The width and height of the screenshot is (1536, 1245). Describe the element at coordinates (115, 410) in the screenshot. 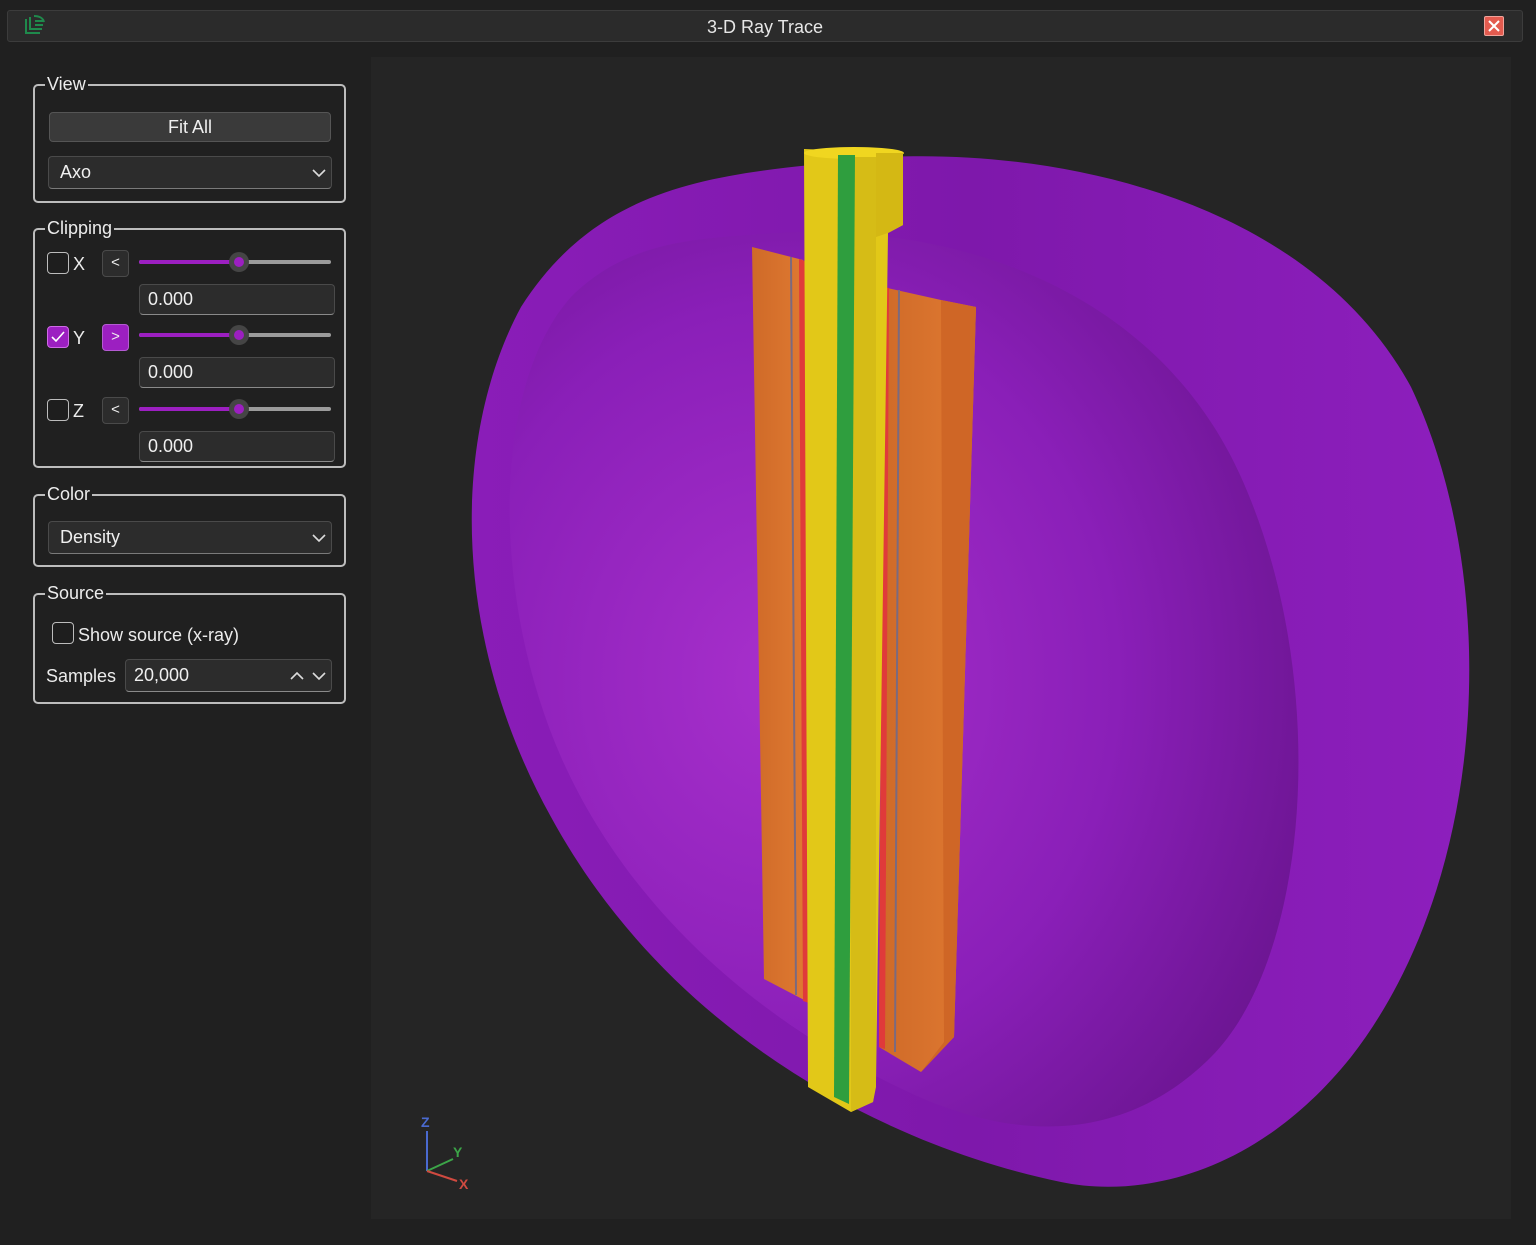

I see `clip-z-direction-button: <` at that location.